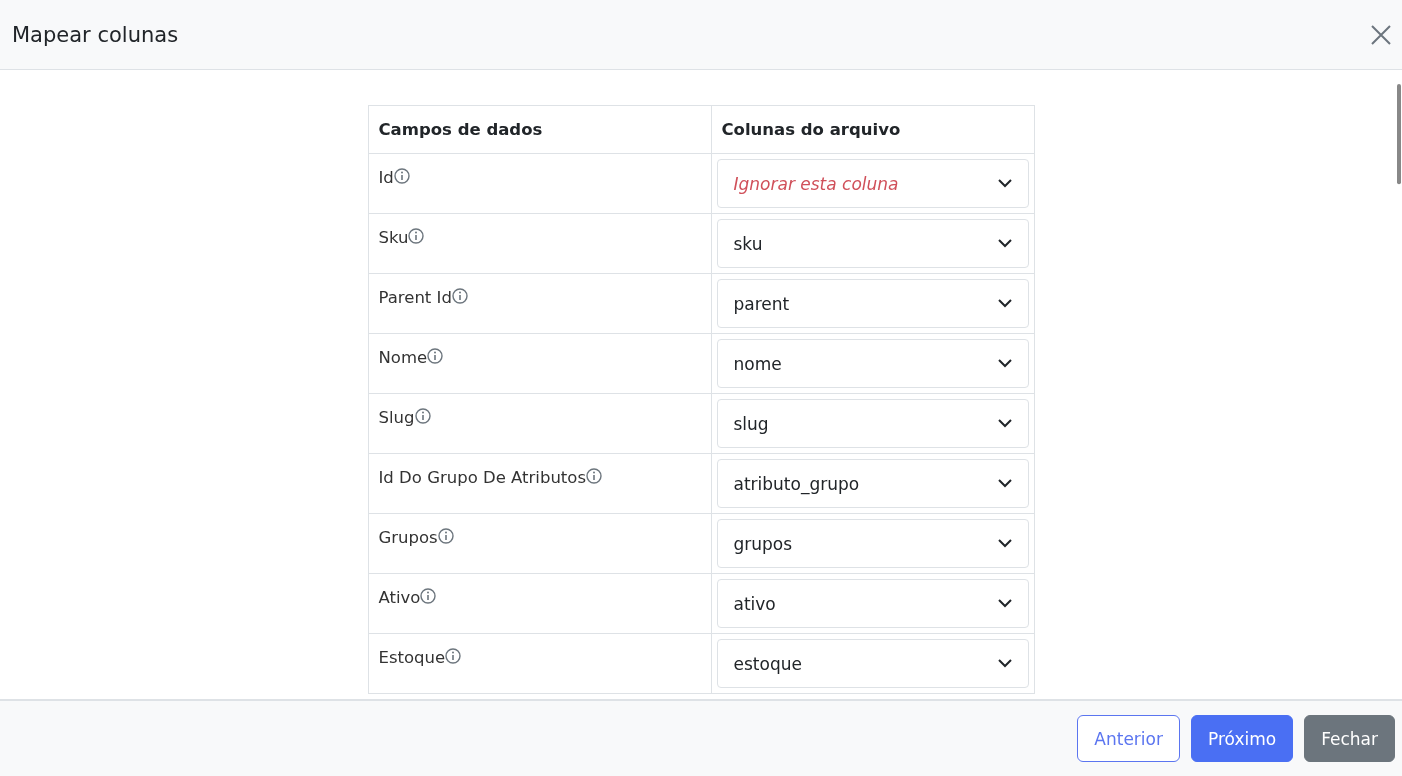  I want to click on column-select: estoque, so click(872, 663).